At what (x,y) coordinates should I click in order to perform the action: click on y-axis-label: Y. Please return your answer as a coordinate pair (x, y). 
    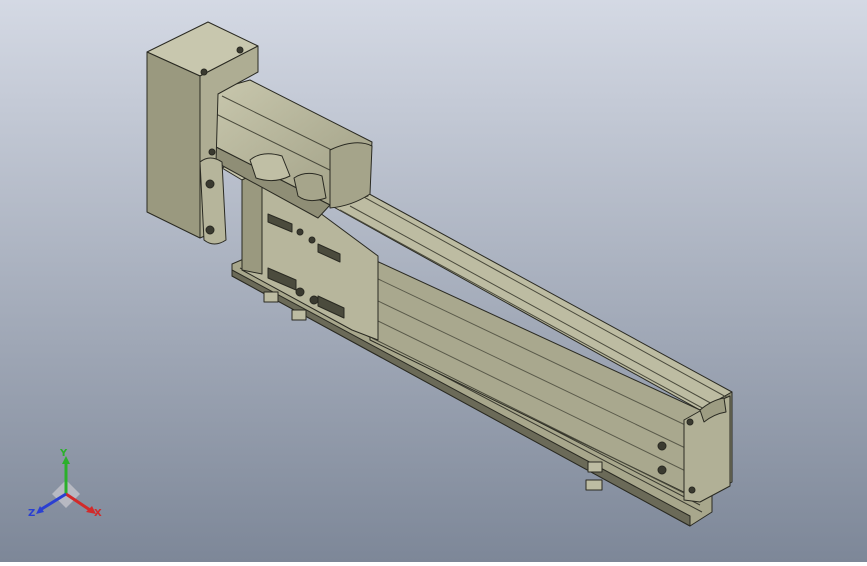
    Looking at the image, I should click on (63, 453).